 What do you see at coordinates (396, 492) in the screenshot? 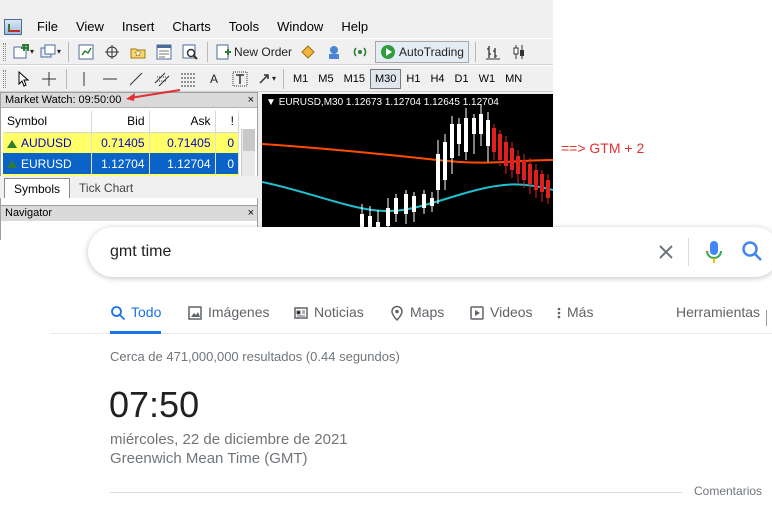
I see `divider` at bounding box center [396, 492].